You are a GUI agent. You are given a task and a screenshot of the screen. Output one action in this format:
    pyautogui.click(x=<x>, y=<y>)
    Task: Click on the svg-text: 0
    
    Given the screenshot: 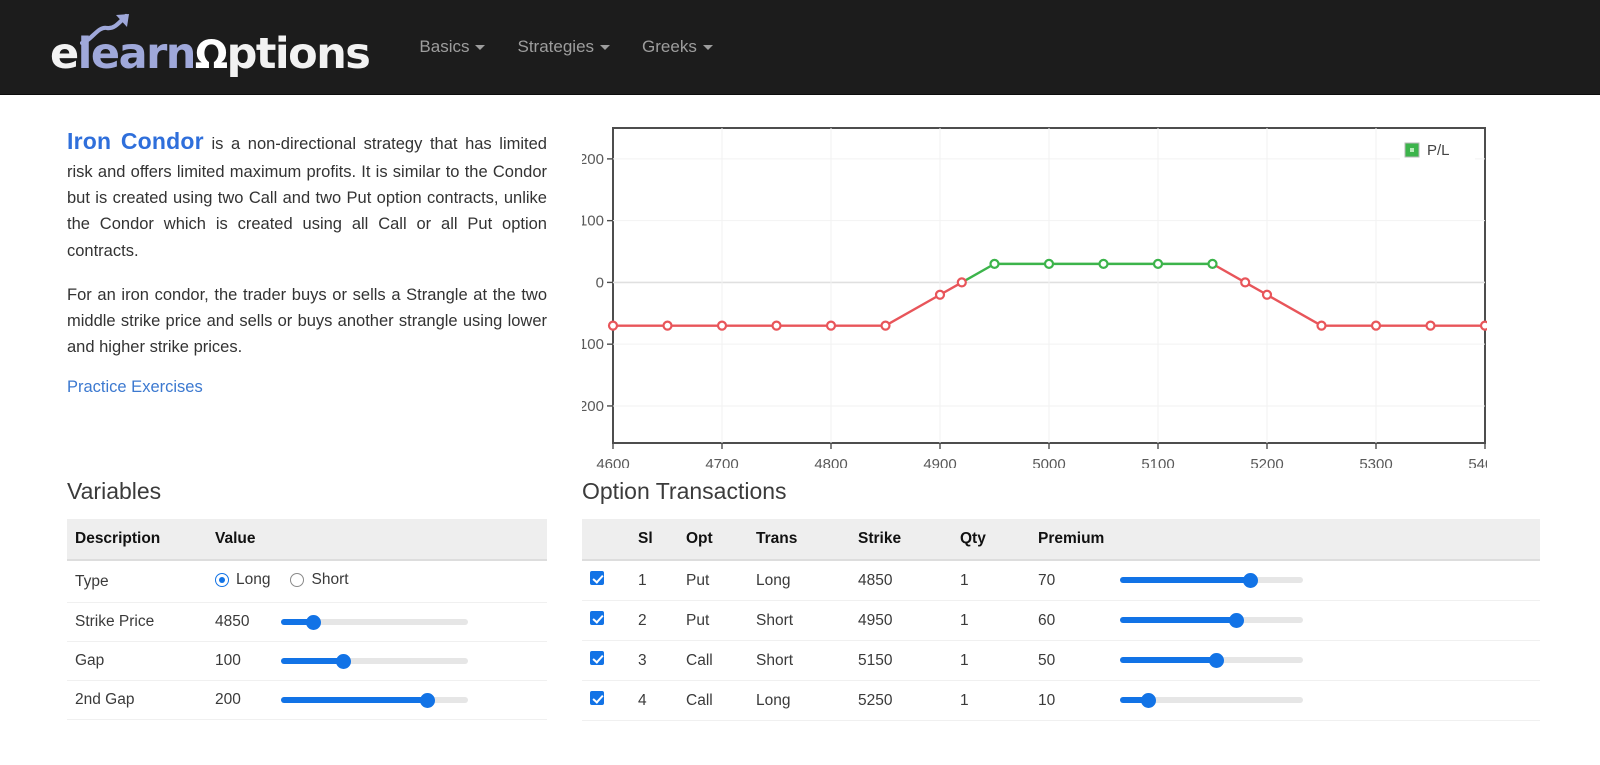 What is the action you would take?
    pyautogui.click(x=600, y=282)
    